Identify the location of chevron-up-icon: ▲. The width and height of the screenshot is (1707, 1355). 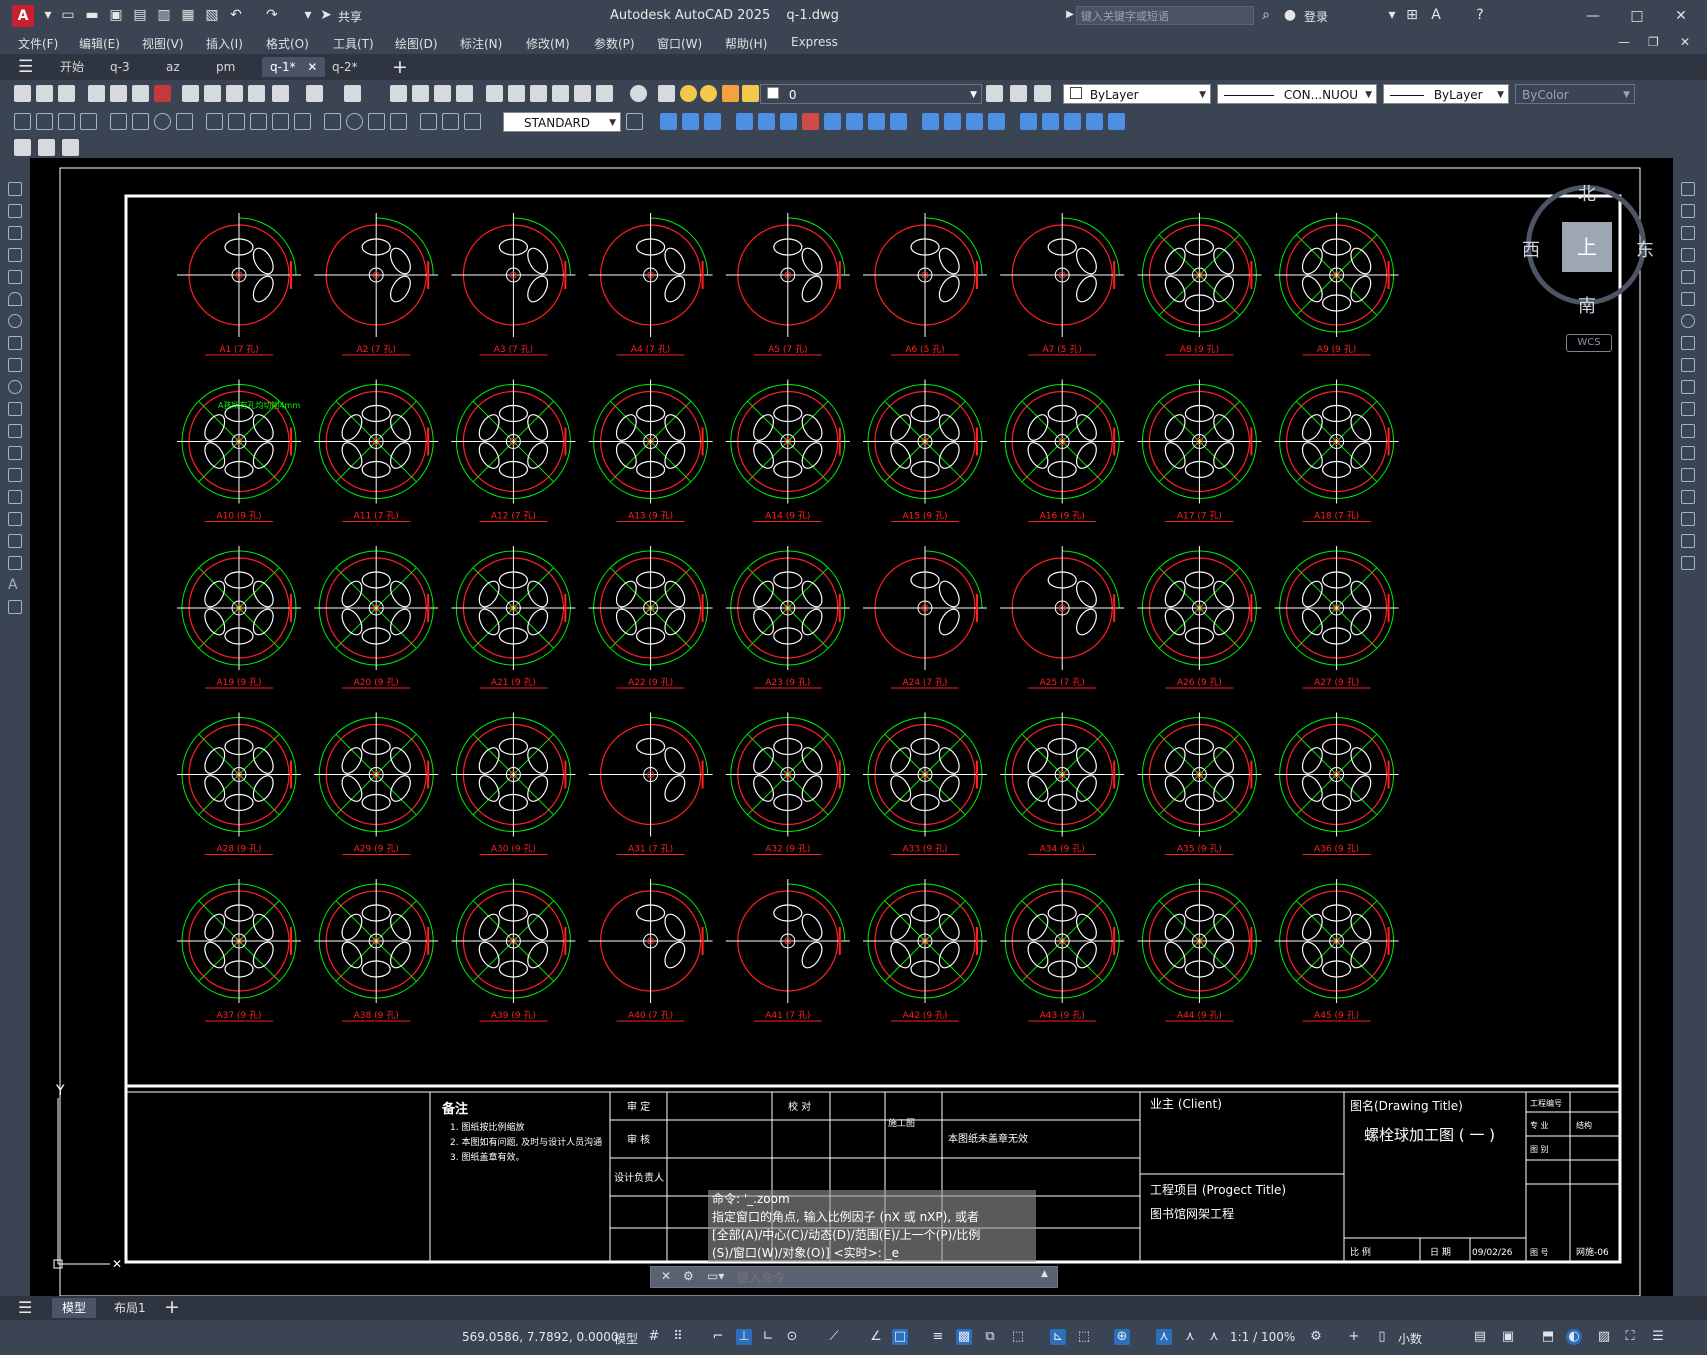
(1044, 1274).